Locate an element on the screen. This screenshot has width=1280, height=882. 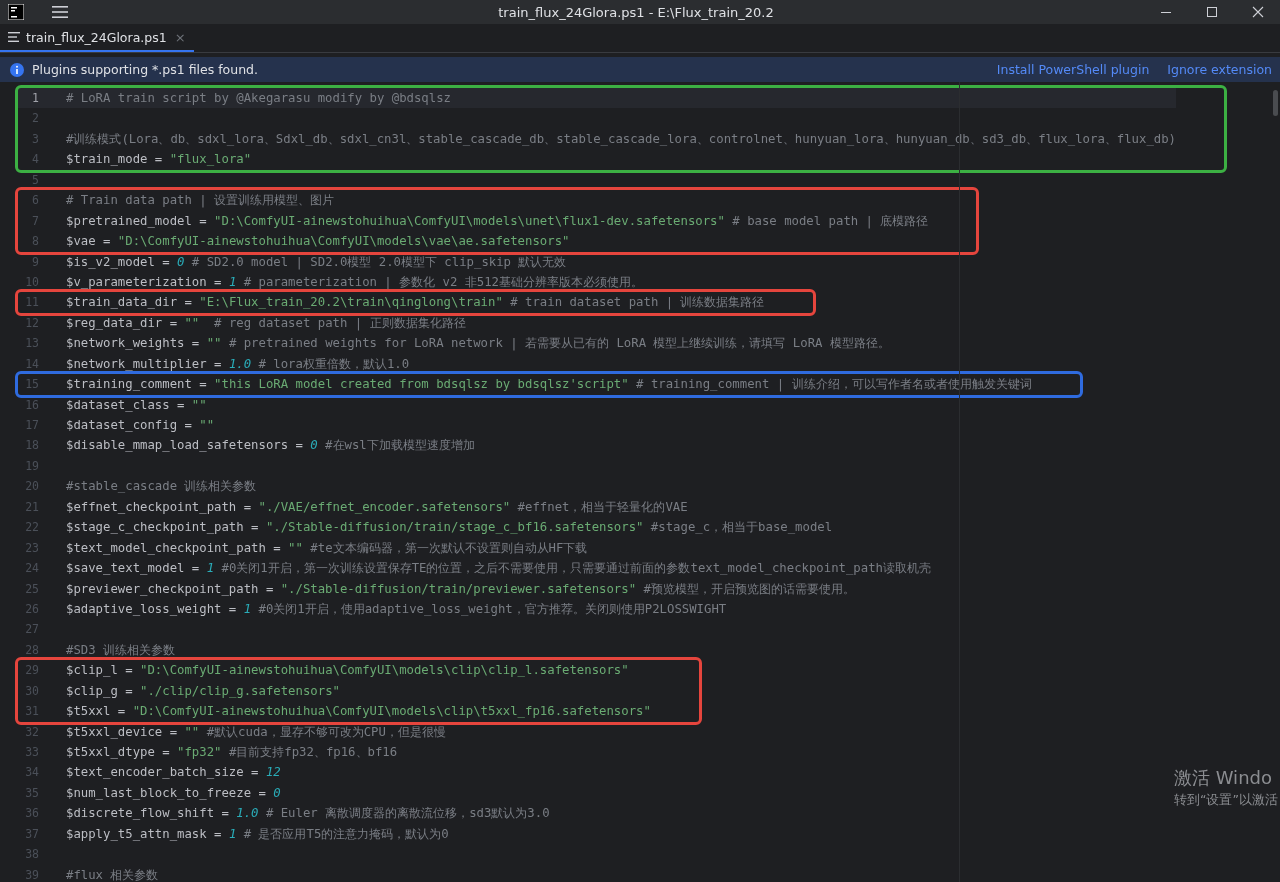
code-line: $text_encoder_batch_size = 12 is located at coordinates (173, 773).